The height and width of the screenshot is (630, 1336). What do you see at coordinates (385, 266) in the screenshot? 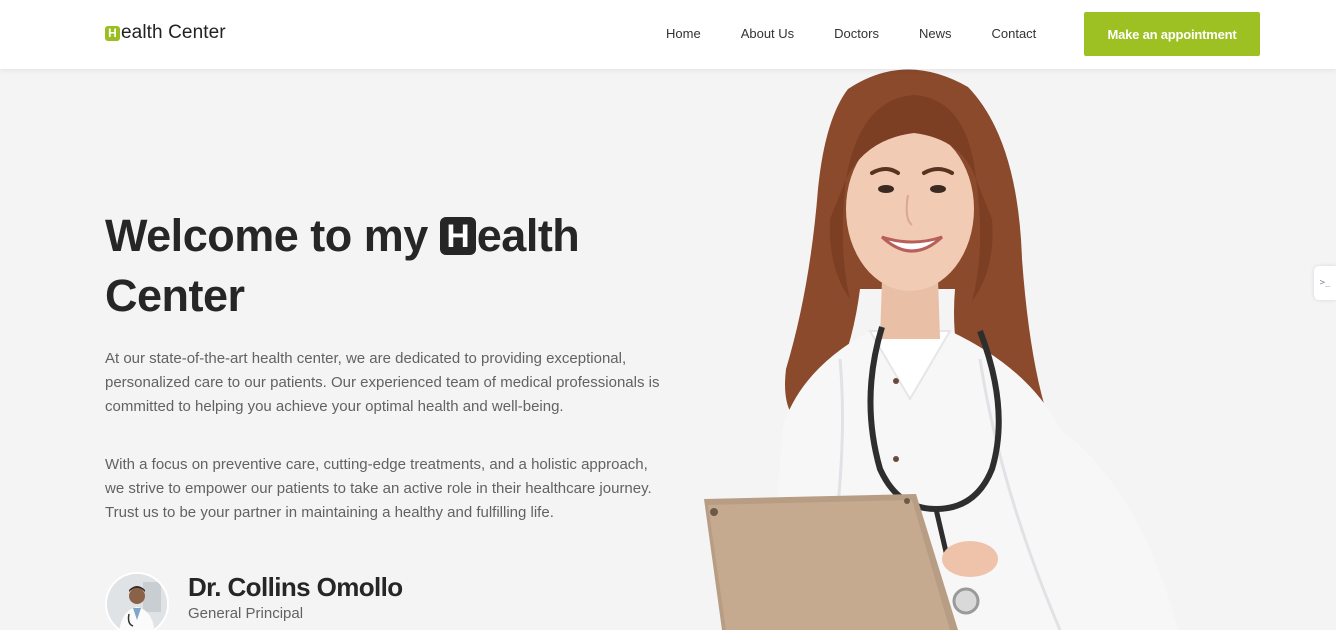
I see `hero-title: Welcome to my Health Center` at bounding box center [385, 266].